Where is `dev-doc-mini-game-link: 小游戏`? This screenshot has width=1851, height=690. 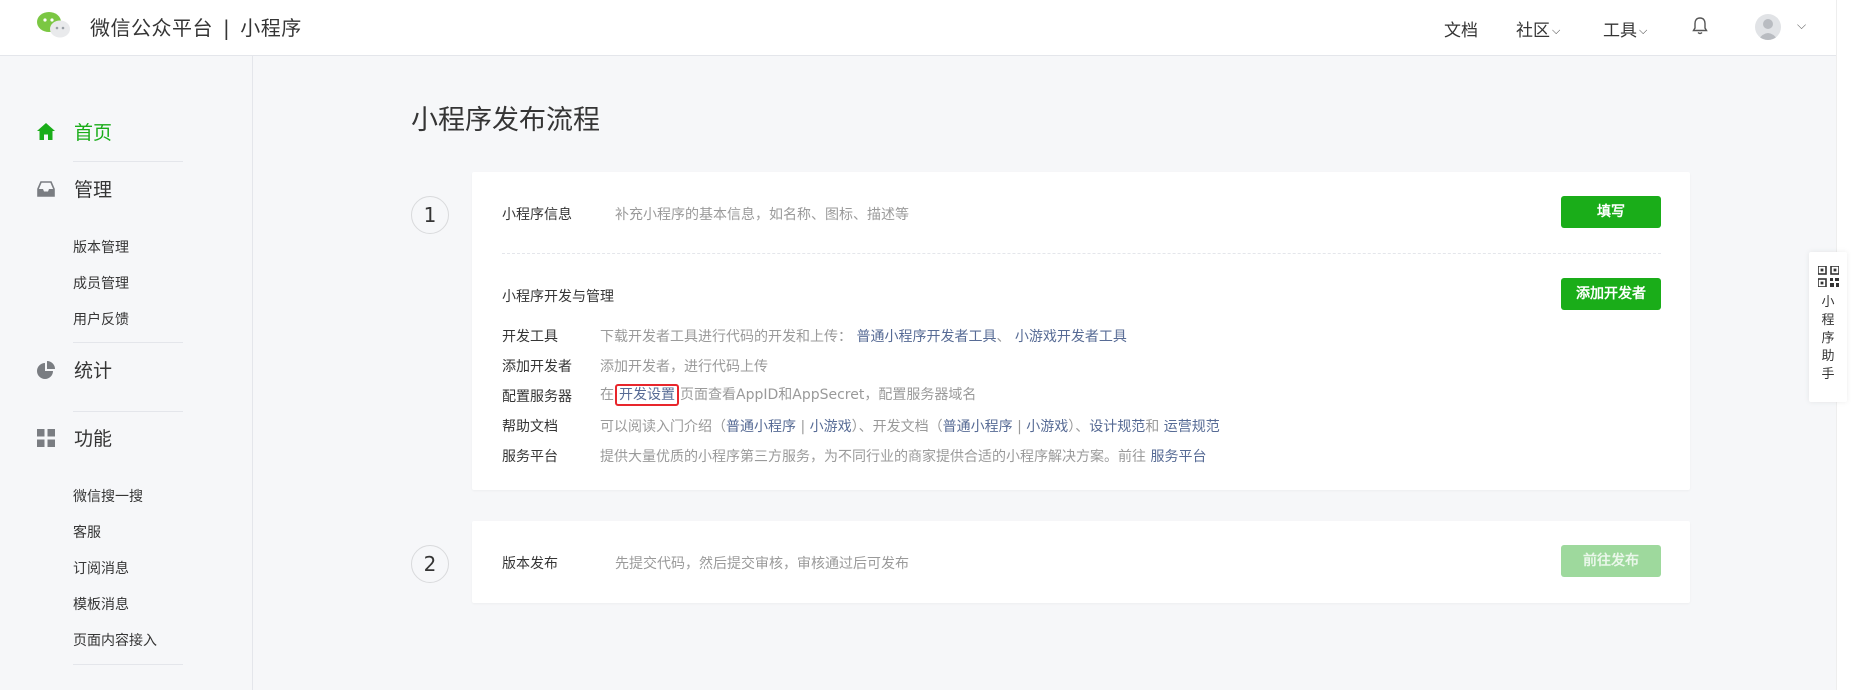
dev-doc-mini-game-link: 小游戏 is located at coordinates (1047, 427).